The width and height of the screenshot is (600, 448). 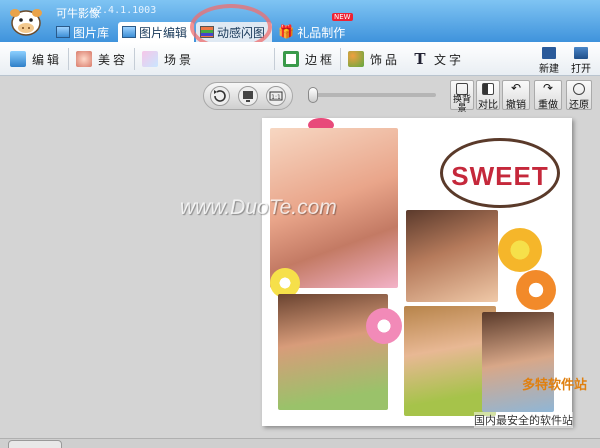 What do you see at coordinates (549, 53) in the screenshot?
I see `new-file-icon` at bounding box center [549, 53].